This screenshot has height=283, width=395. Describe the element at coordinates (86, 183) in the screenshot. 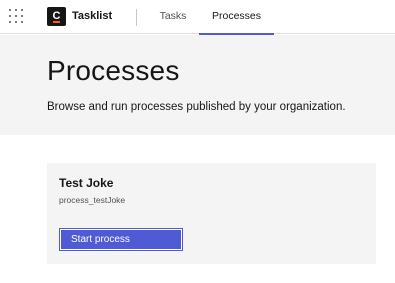

I see `process-name: Test Joke` at that location.